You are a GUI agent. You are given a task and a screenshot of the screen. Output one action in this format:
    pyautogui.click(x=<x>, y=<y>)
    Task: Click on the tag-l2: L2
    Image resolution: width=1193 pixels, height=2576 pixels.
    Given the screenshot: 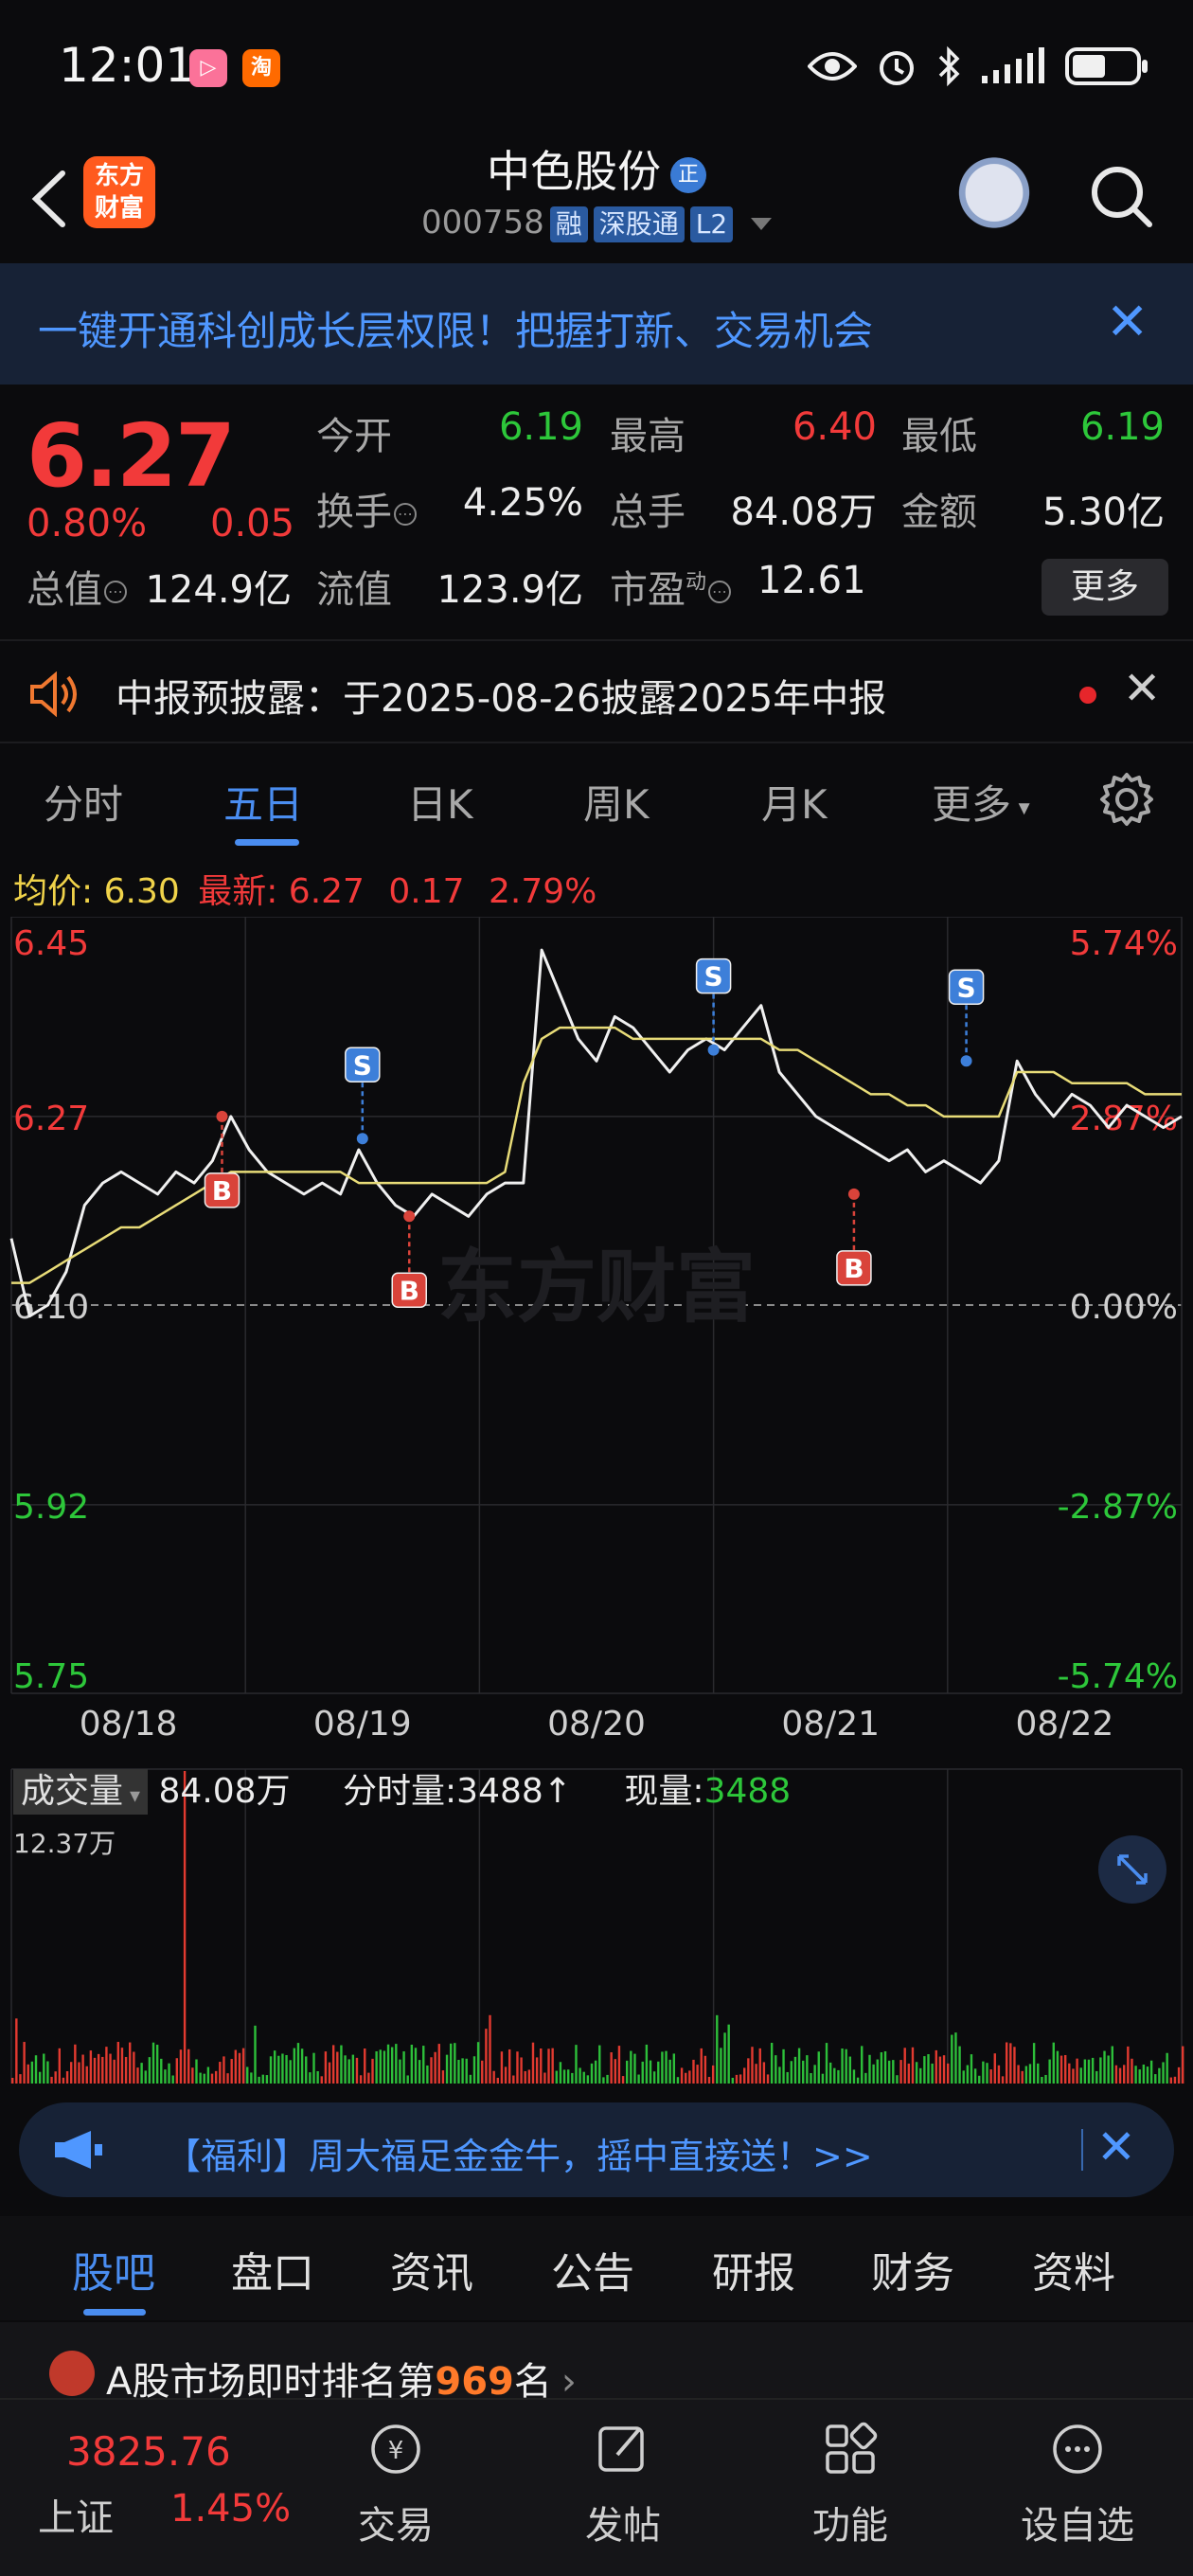 What is the action you would take?
    pyautogui.click(x=711, y=224)
    